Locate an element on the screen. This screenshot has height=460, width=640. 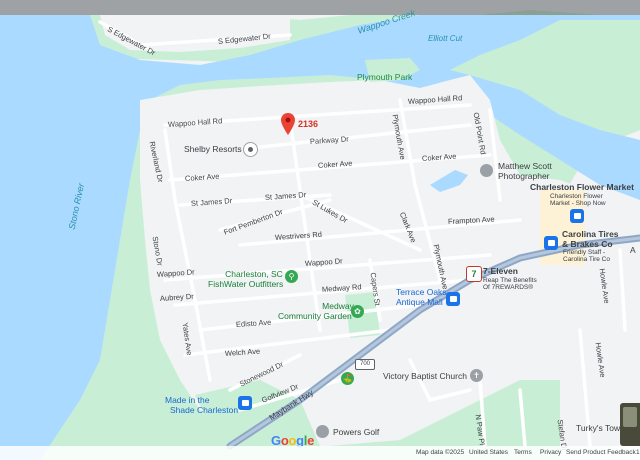
fishwater-label: Charleston, SC is located at coordinates (254, 274).